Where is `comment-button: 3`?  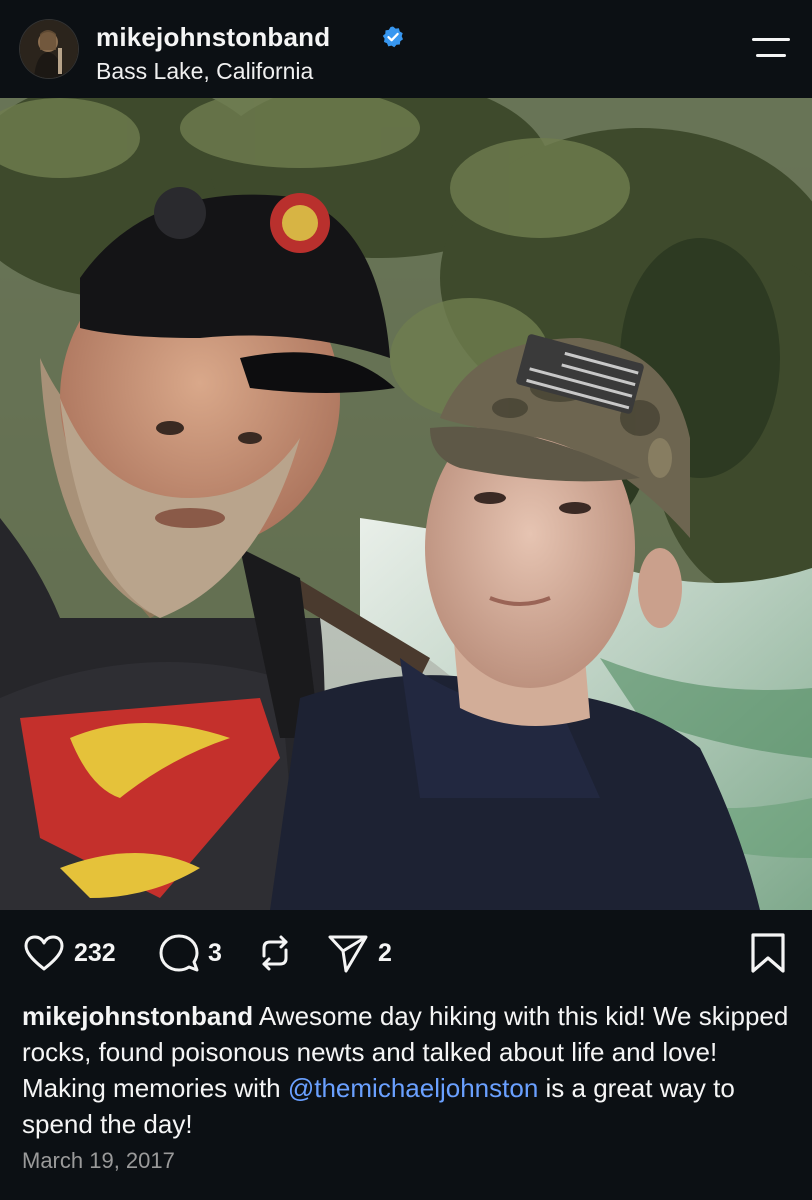
comment-button: 3 is located at coordinates (190, 953).